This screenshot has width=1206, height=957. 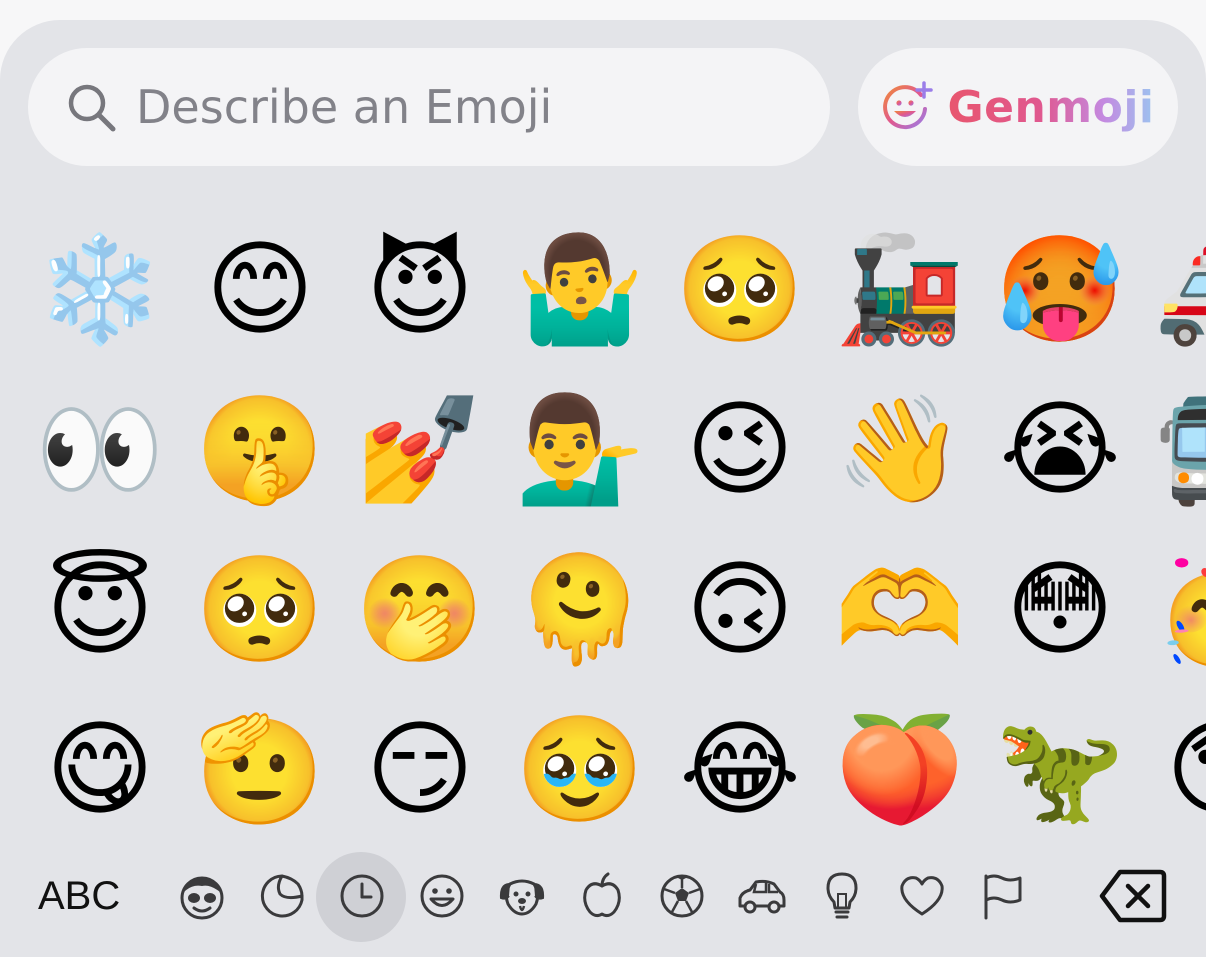 I want to click on emoji-key: 🤭, so click(x=420, y=609).